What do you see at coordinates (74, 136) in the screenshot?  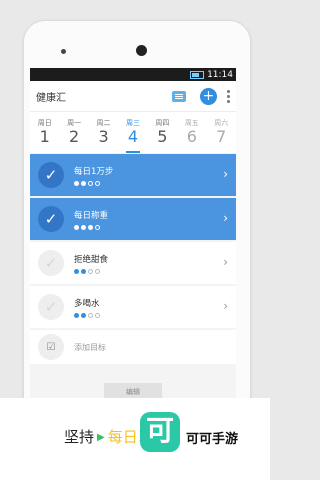 I see `day-number: 2` at bounding box center [74, 136].